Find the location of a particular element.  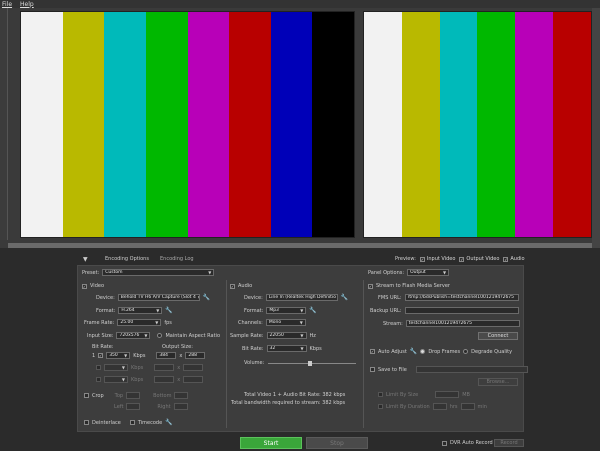

volume-knob is located at coordinates (309, 363).